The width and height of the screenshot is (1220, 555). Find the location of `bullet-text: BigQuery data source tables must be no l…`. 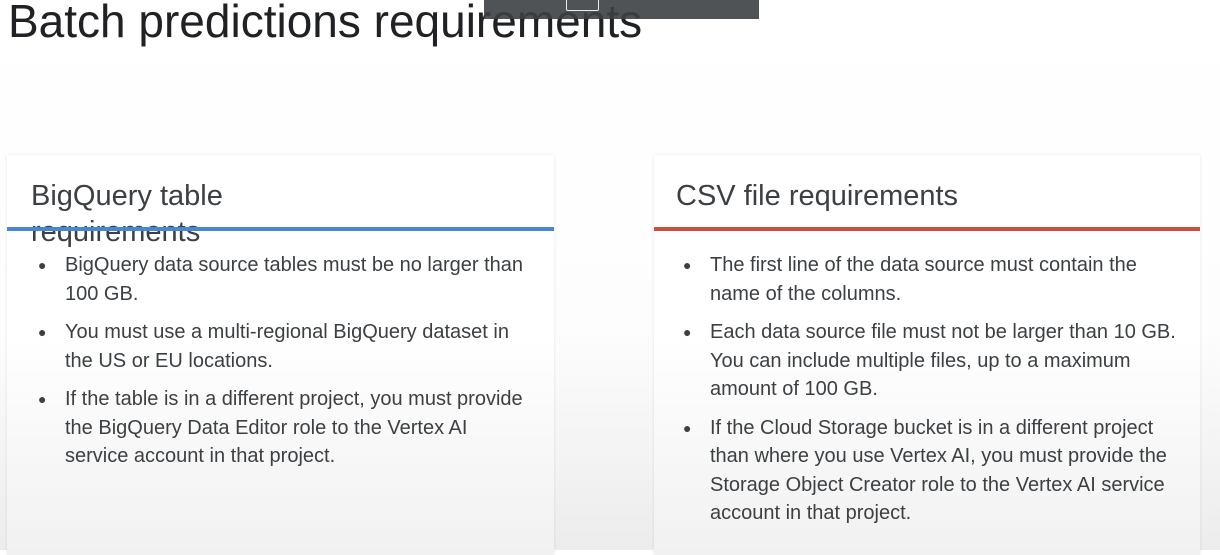

bullet-text: BigQuery data source tables must be no l… is located at coordinates (294, 279).